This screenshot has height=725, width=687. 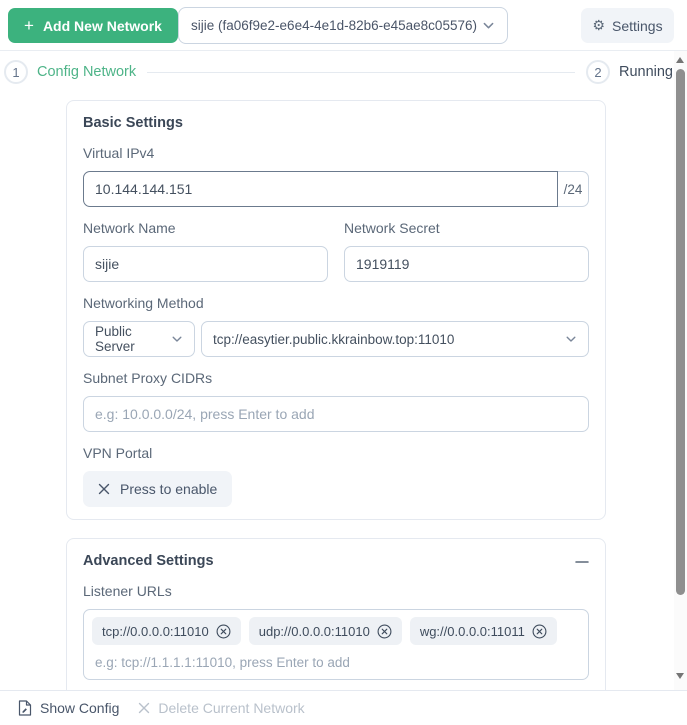 What do you see at coordinates (314, 631) in the screenshot?
I see `chip-label: udp://0.0.0.0:11010` at bounding box center [314, 631].